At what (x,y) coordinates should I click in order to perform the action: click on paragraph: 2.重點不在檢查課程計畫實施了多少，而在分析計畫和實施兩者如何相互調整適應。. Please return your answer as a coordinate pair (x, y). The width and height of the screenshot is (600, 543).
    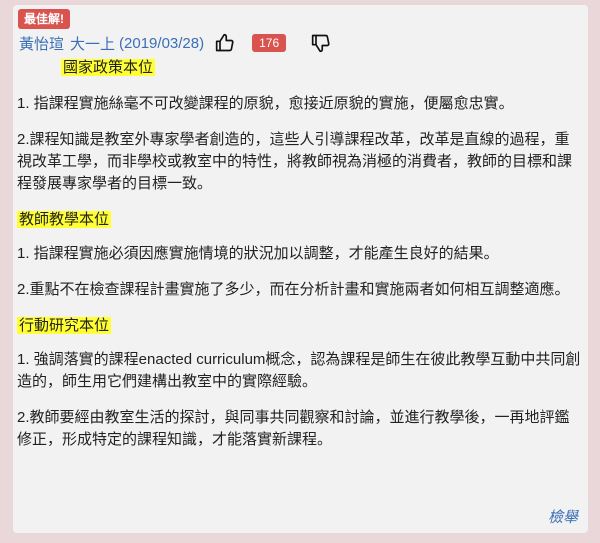
    Looking at the image, I should click on (293, 289).